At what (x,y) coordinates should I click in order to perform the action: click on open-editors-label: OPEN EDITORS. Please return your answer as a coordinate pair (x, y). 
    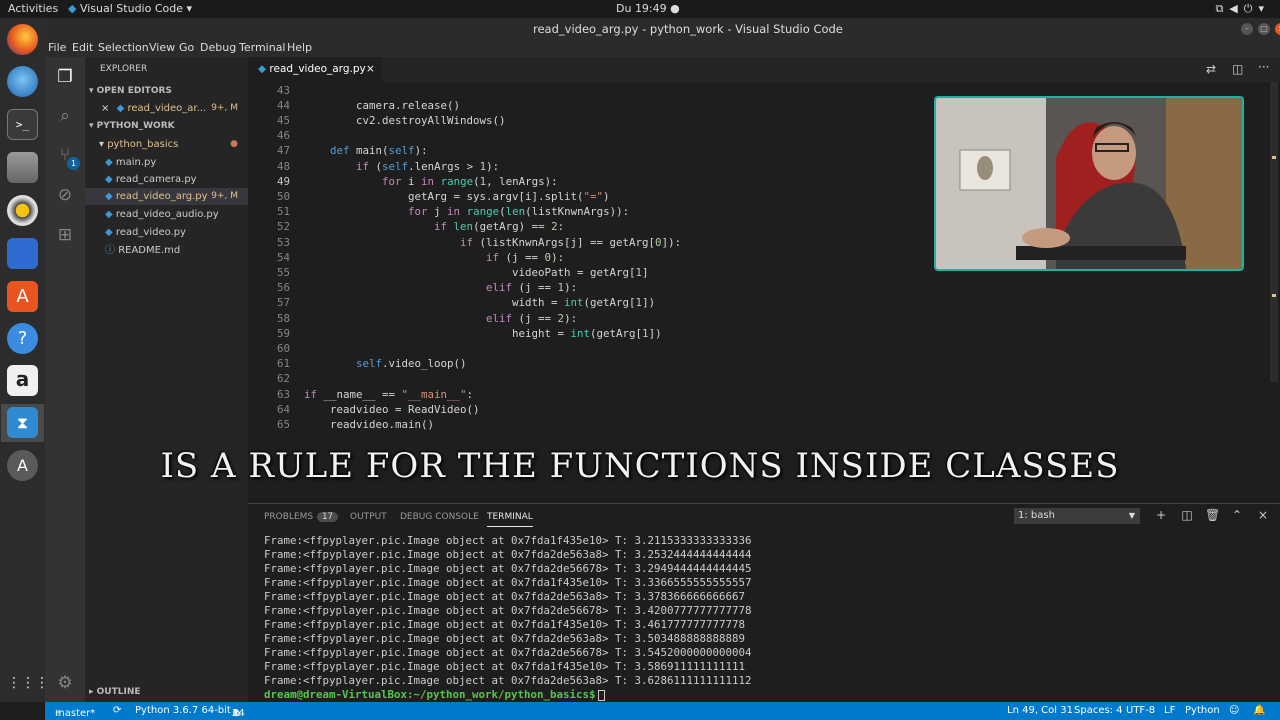
    Looking at the image, I should click on (134, 91).